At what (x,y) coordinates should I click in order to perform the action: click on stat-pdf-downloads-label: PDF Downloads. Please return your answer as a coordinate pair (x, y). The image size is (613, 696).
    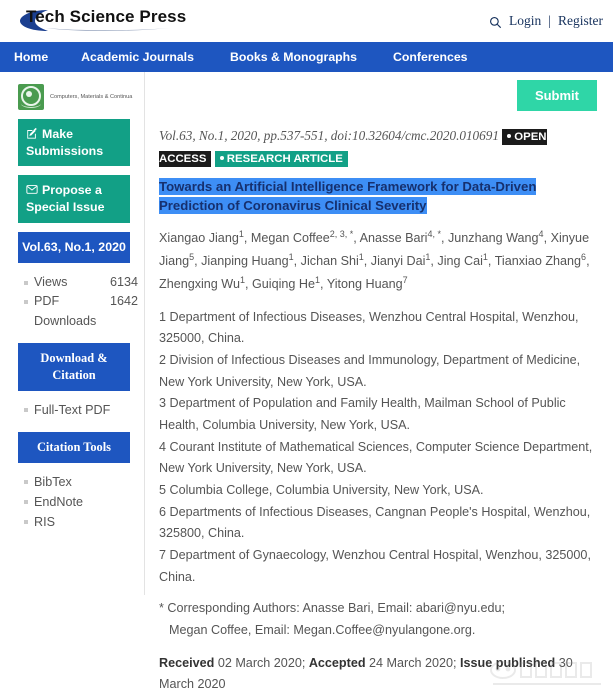
    Looking at the image, I should click on (65, 311).